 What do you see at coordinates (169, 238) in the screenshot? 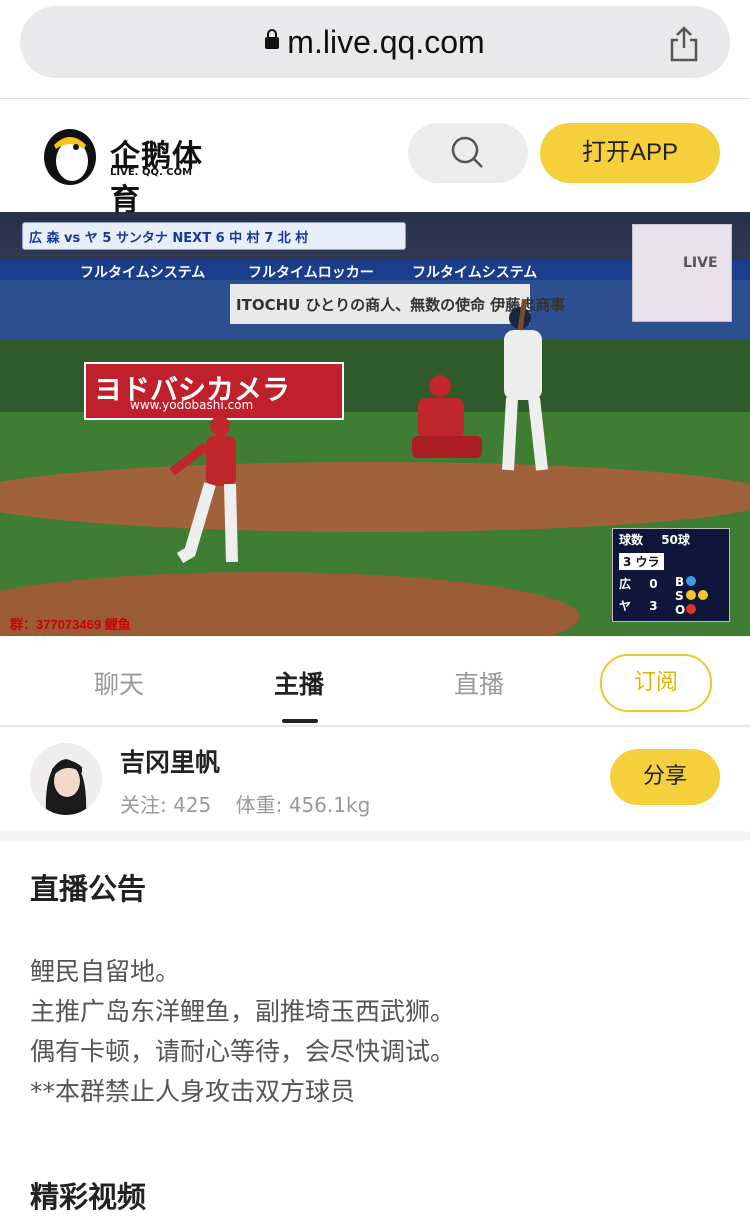
I see `lineup-text: 広 森 vs ヤ 5 サンタナ NEXT 6 中 村 7 北 村` at bounding box center [169, 238].